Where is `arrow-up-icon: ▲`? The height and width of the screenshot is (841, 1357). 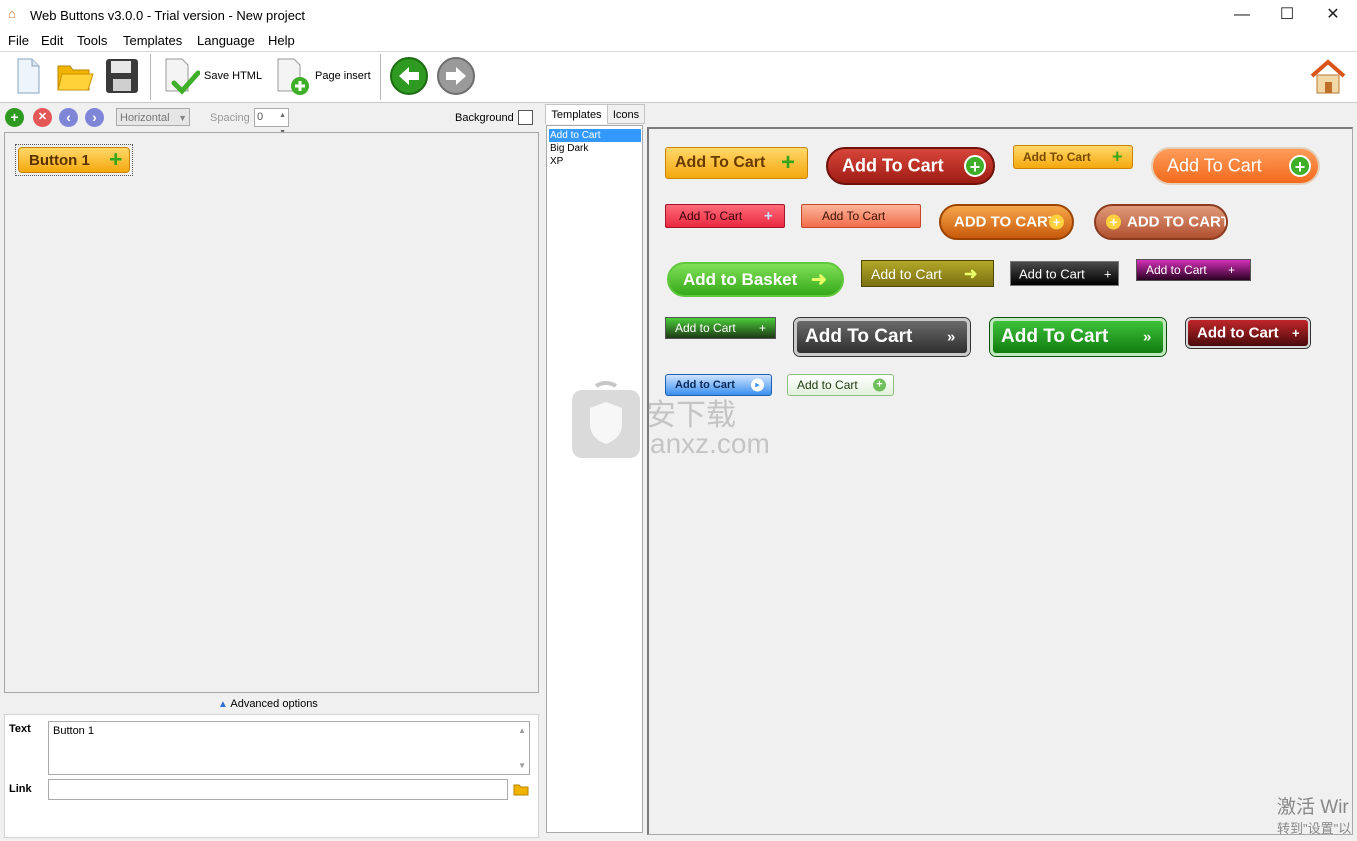 arrow-up-icon: ▲ is located at coordinates (223, 704).